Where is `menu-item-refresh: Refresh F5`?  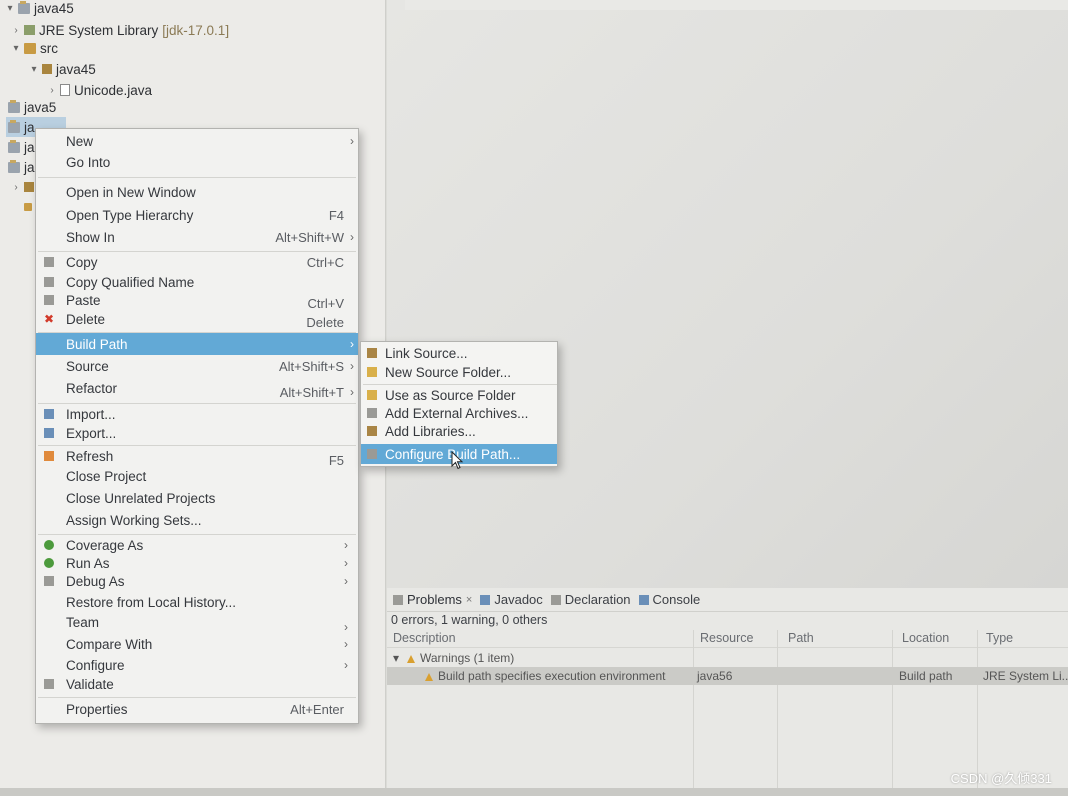 menu-item-refresh: Refresh F5 is located at coordinates (197, 457).